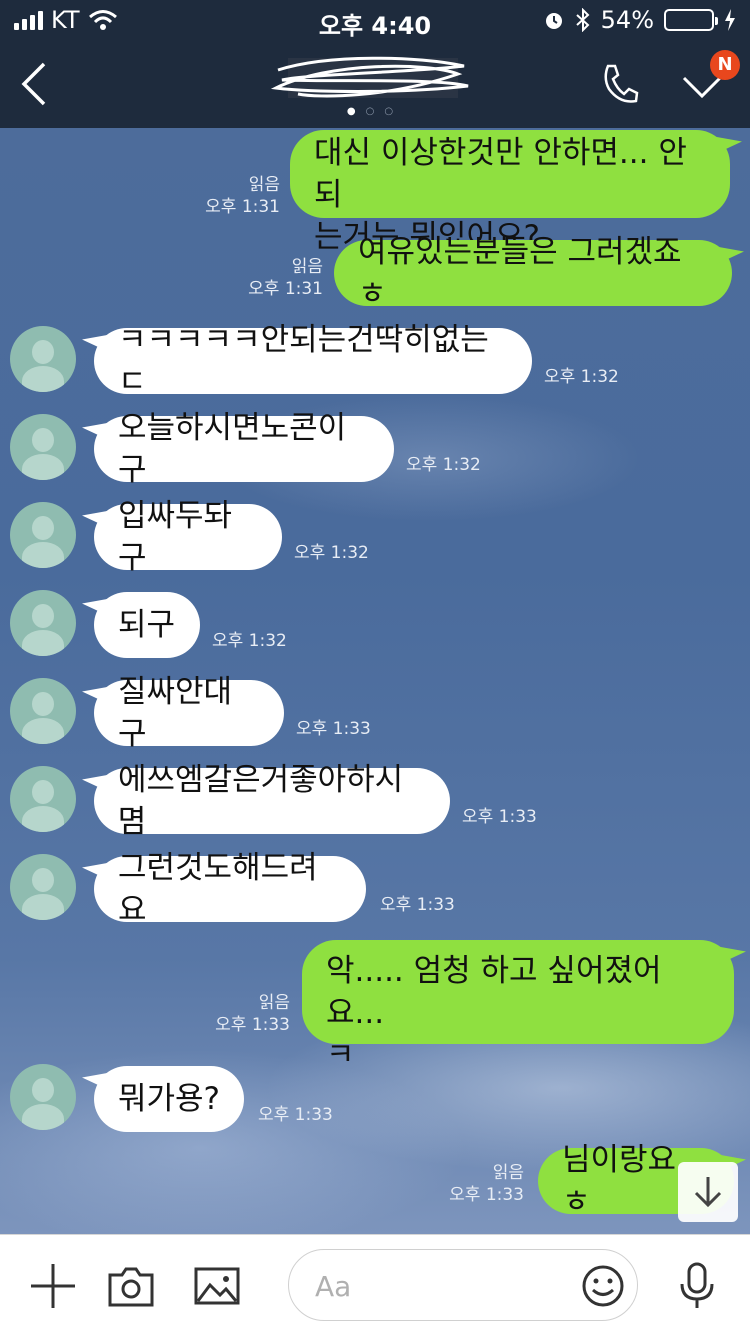 This screenshot has height=1334, width=750. I want to click on phone-call-icon, so click(620, 84).